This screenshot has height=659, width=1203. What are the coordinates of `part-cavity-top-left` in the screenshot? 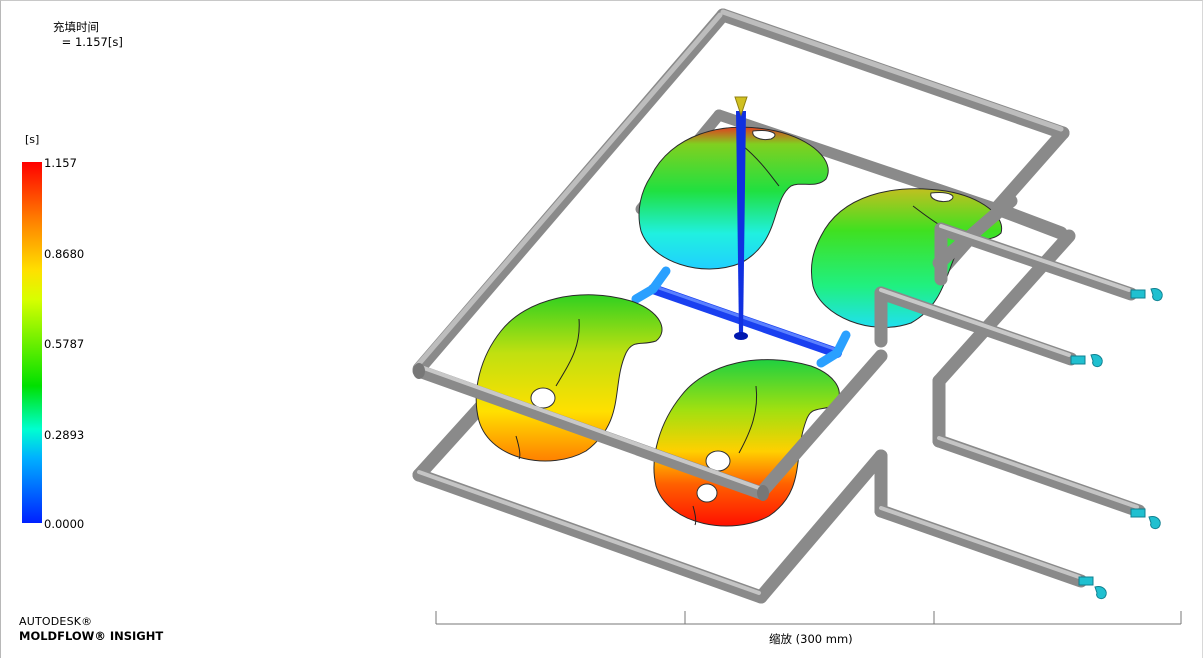 It's located at (733, 198).